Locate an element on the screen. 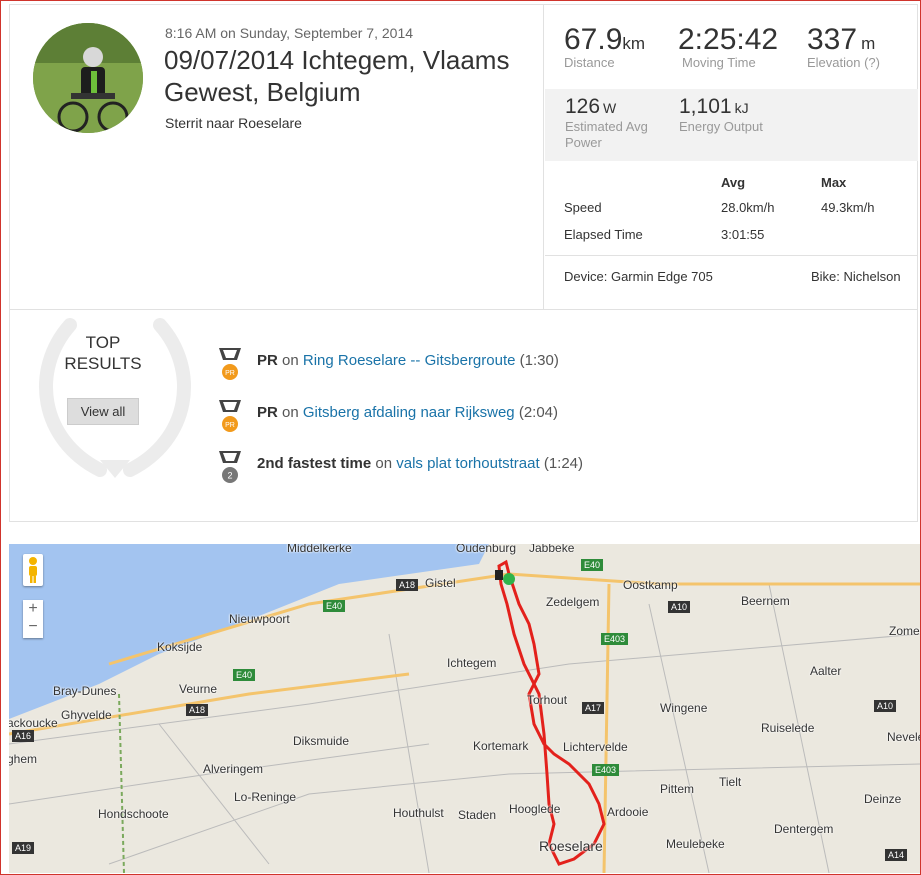 The height and width of the screenshot is (875, 921). distance-label: Distance is located at coordinates (589, 62).